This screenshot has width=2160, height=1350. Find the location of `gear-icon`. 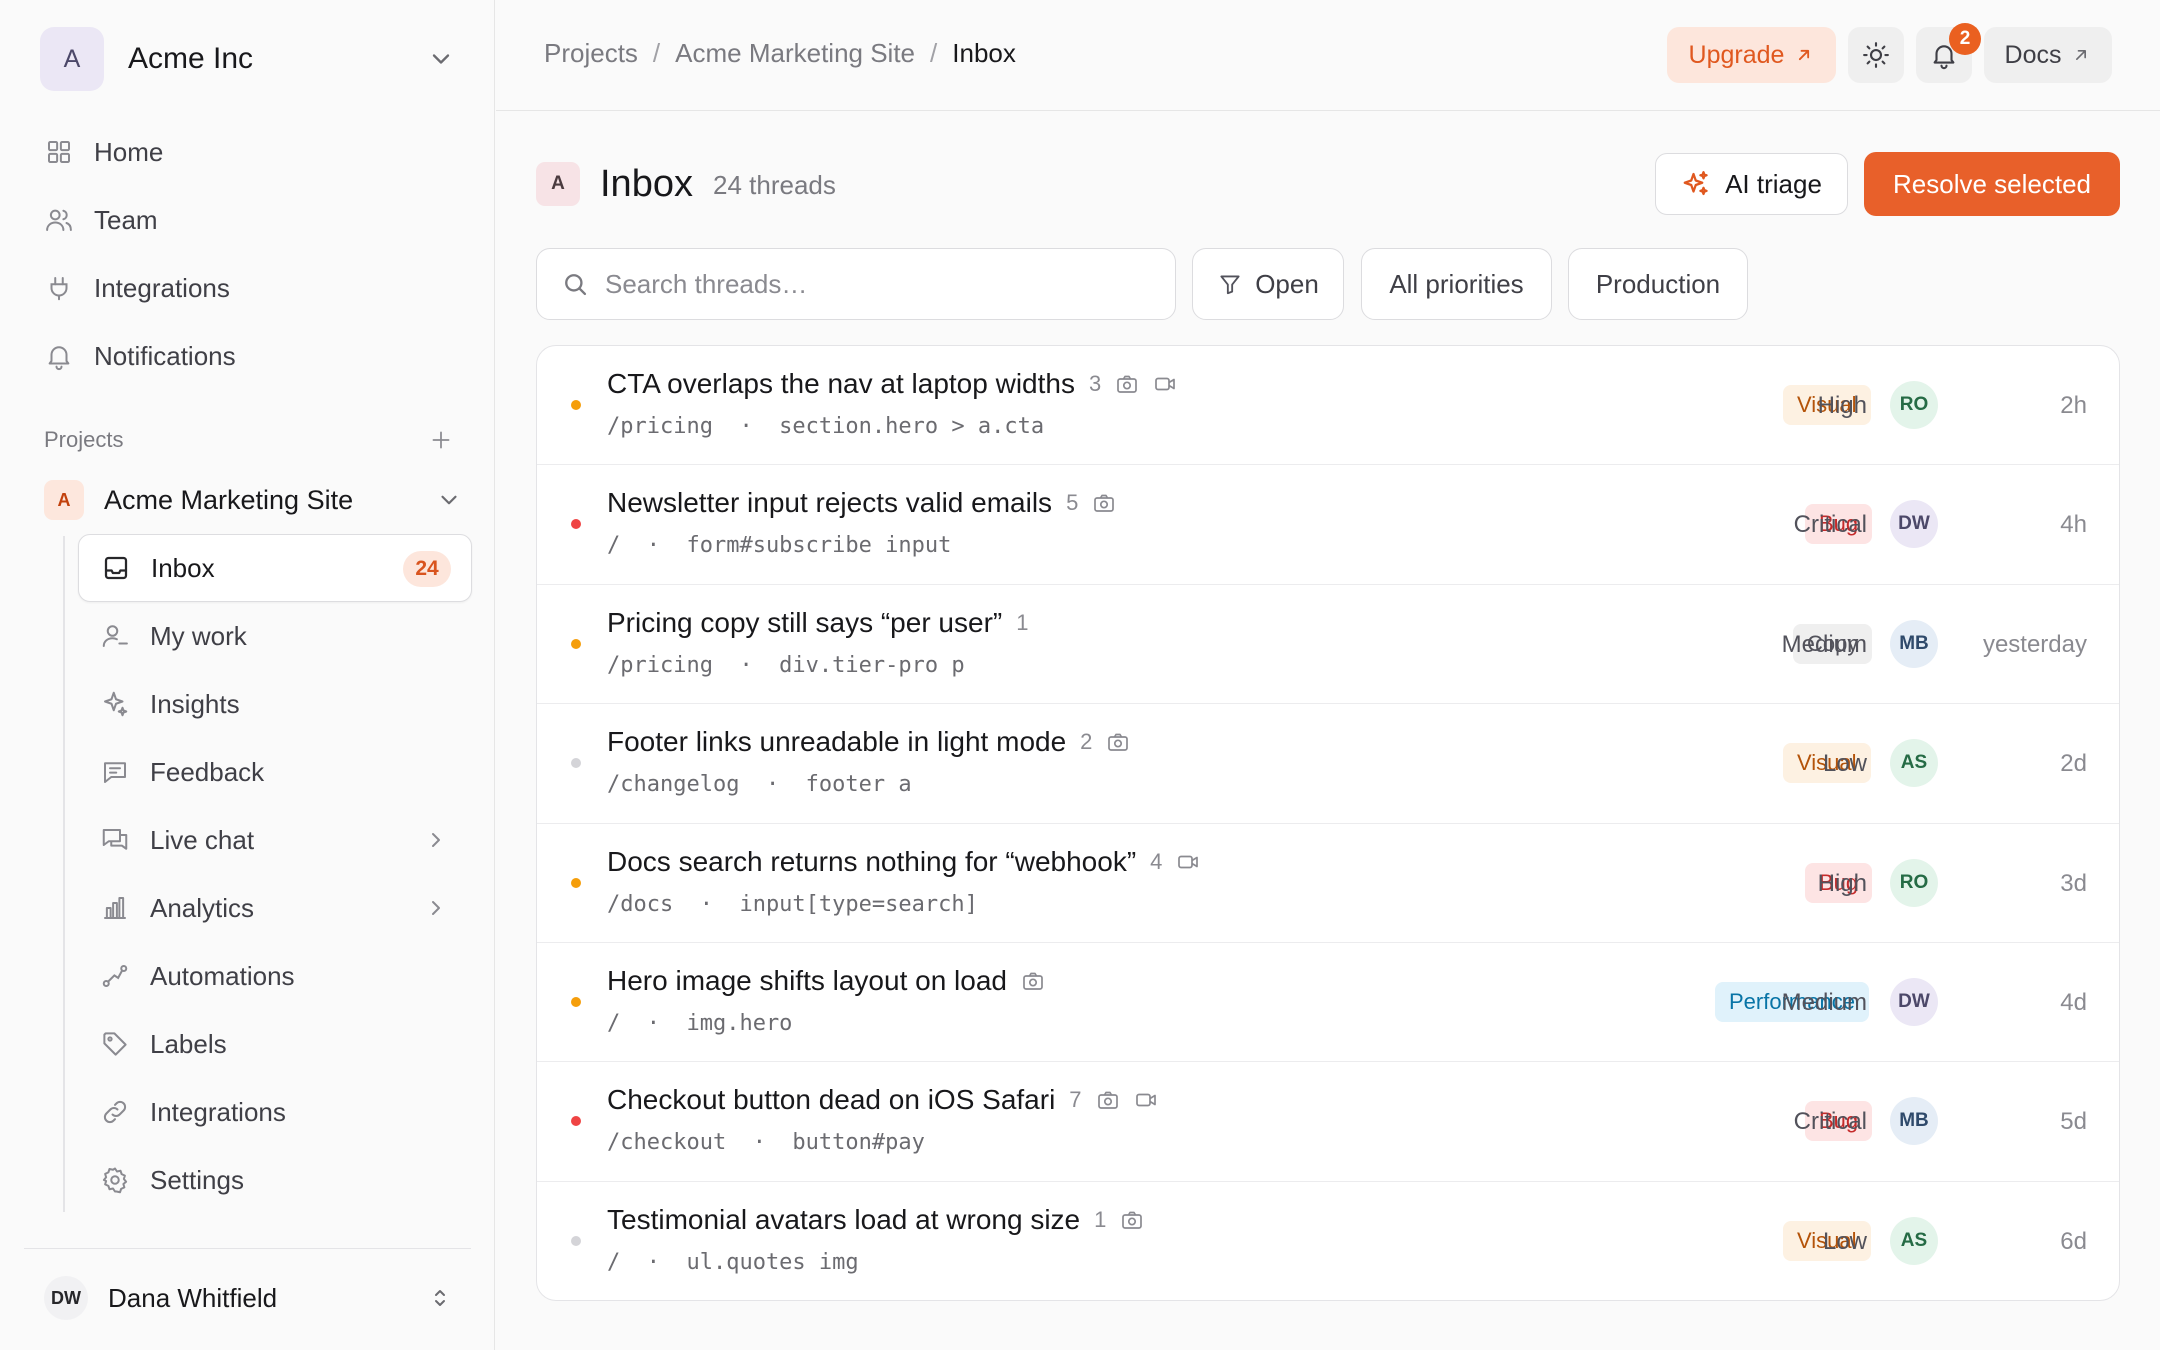

gear-icon is located at coordinates (115, 1180).